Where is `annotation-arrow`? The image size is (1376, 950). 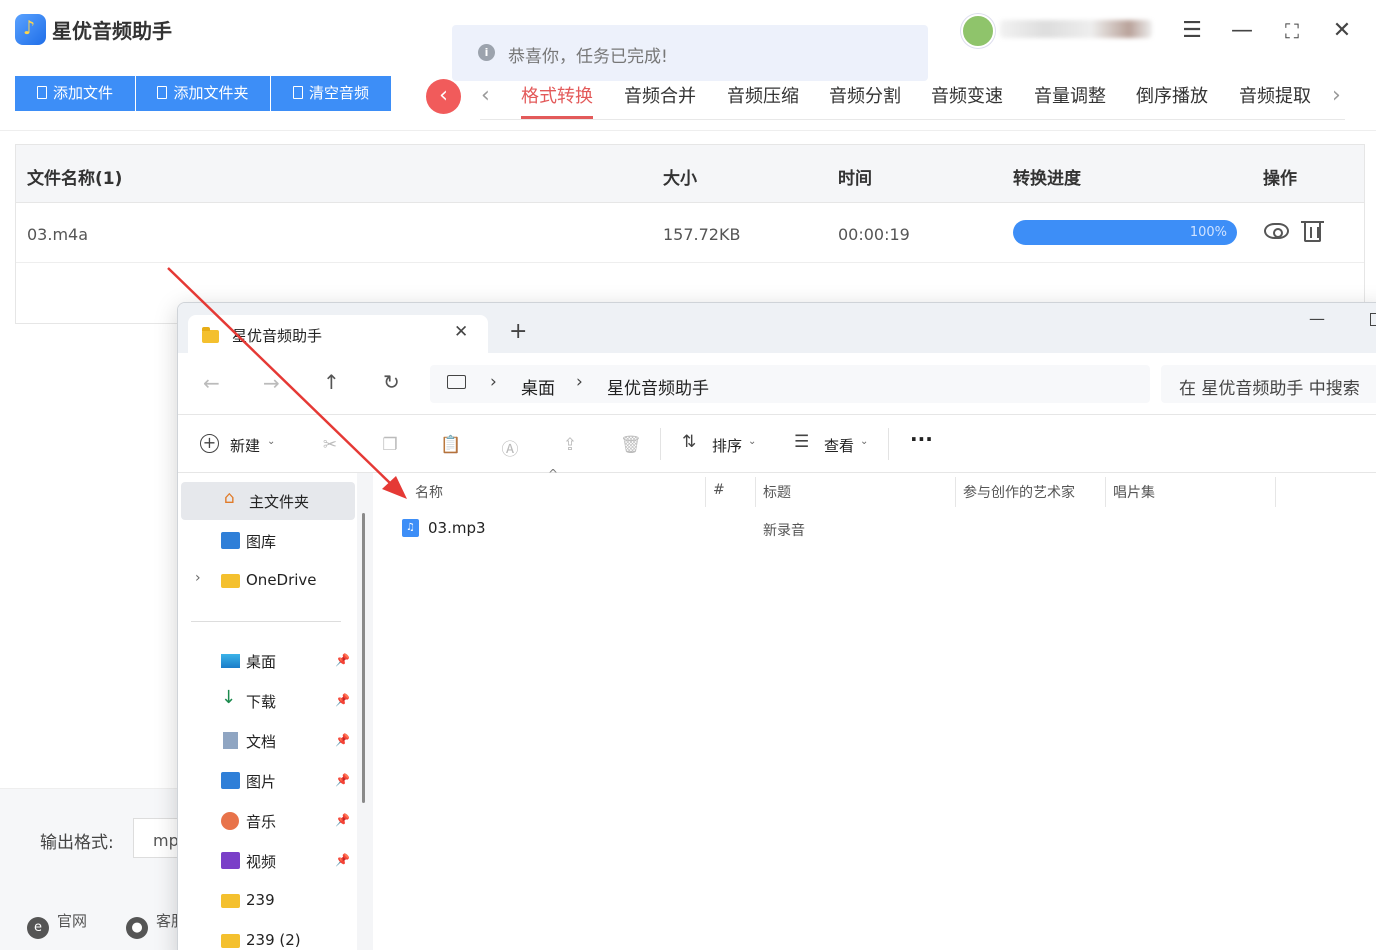
annotation-arrow is located at coordinates (287, 383).